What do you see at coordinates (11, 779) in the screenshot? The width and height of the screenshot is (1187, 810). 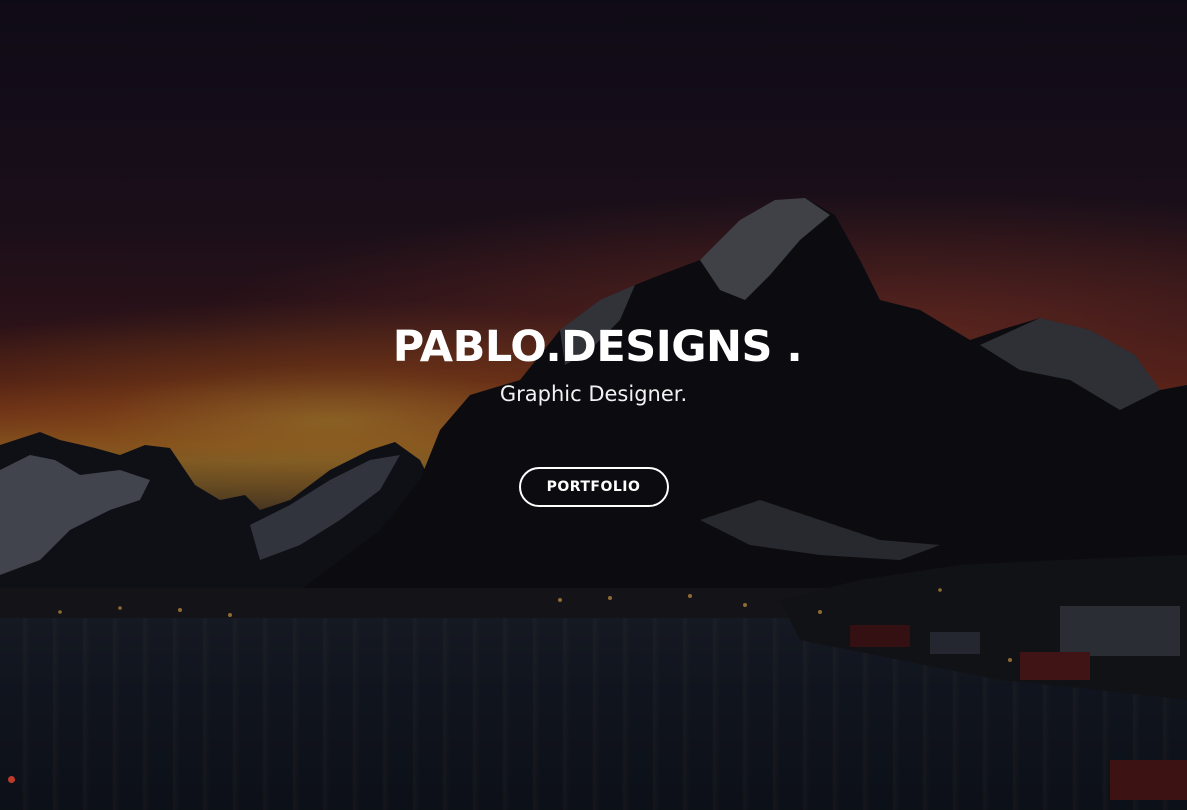 I see `corner-red-dot` at bounding box center [11, 779].